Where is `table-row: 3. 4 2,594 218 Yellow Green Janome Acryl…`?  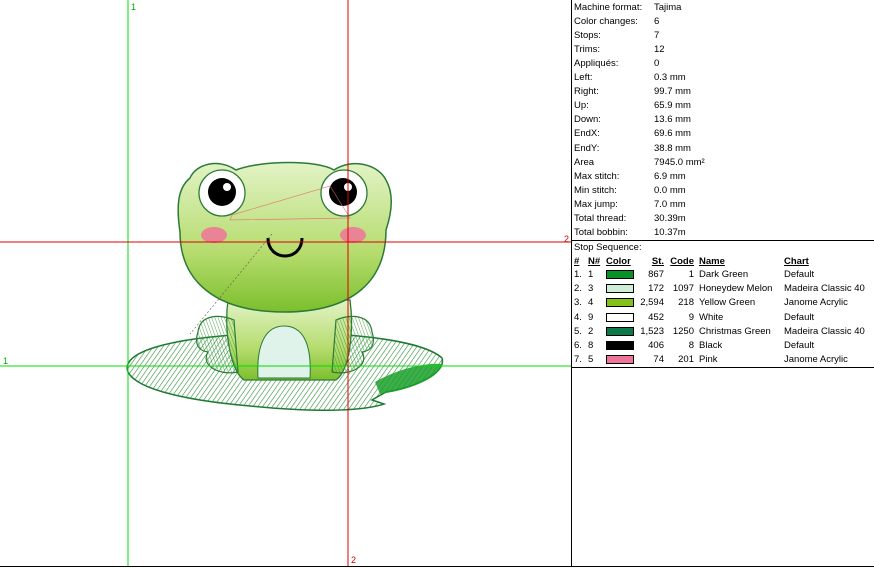 table-row: 3. 4 2,594 218 Yellow Green Janome Acryl… is located at coordinates (723, 303).